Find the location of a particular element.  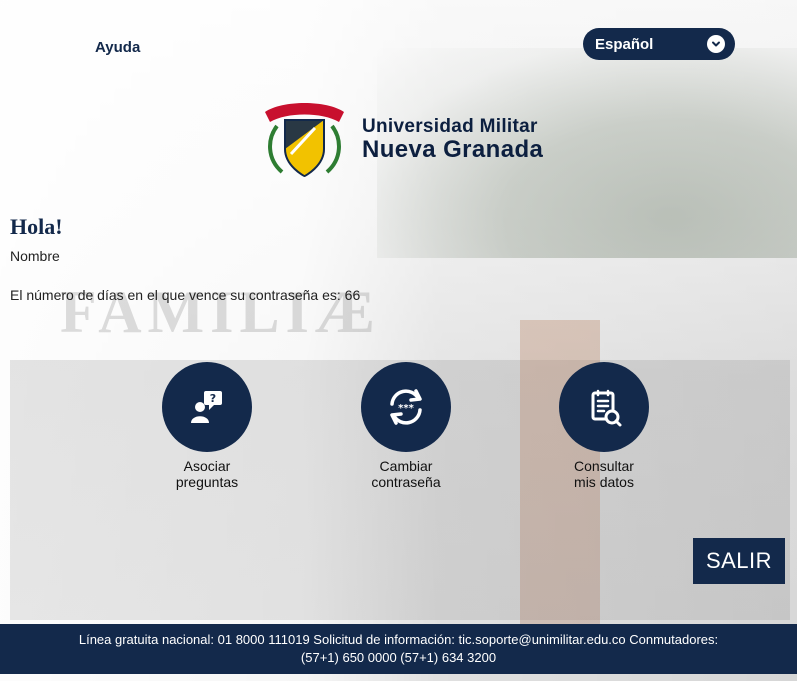

action-change-password: *** Cambiar contraseña is located at coordinates (406, 426).